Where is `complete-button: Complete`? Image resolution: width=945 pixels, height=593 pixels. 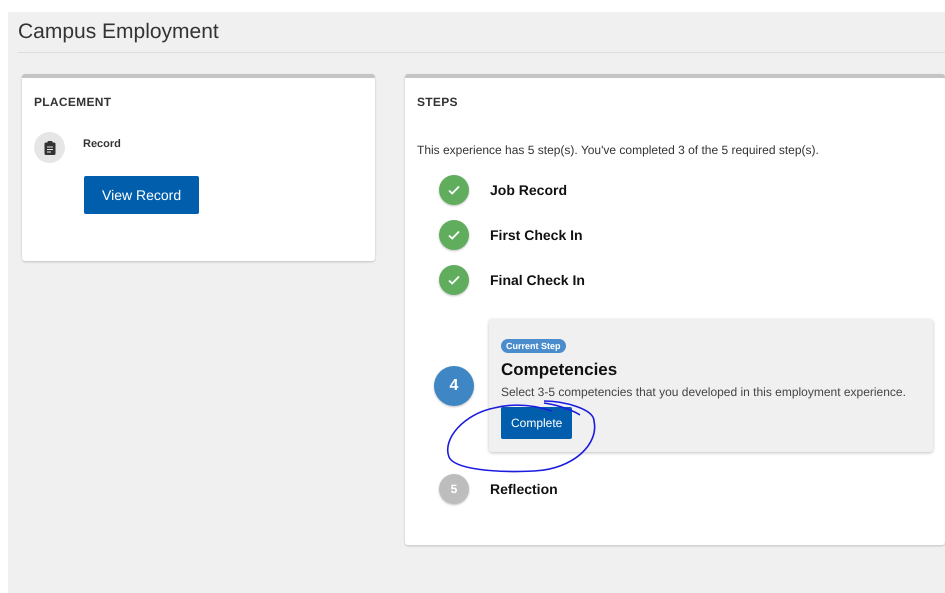
complete-button: Complete is located at coordinates (536, 423).